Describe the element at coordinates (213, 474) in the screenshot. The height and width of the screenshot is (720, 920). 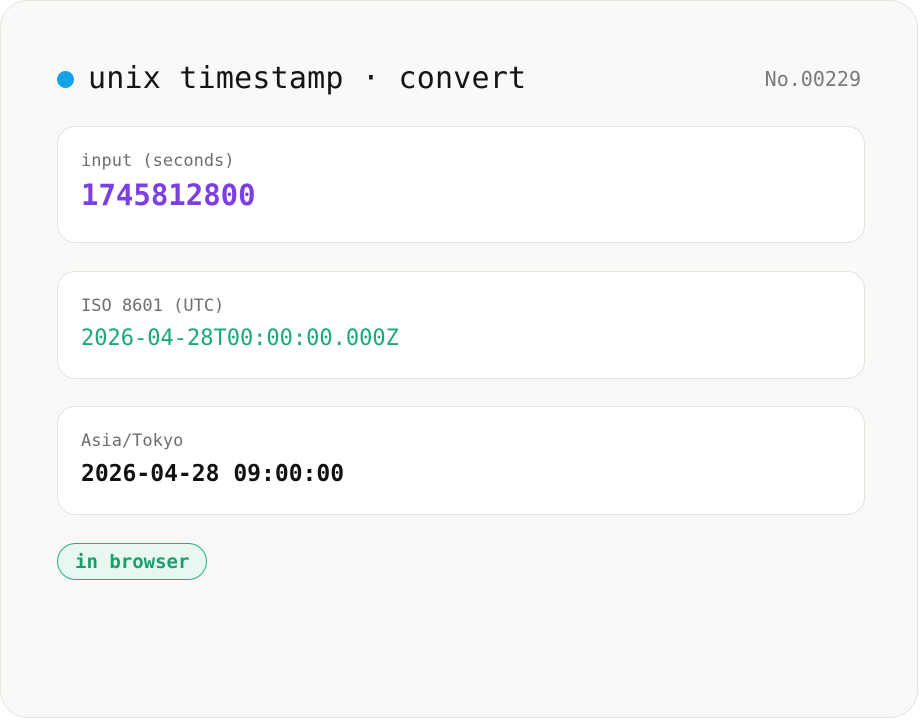
I see `timezone-value: 2026-04-28 09:00:00` at that location.